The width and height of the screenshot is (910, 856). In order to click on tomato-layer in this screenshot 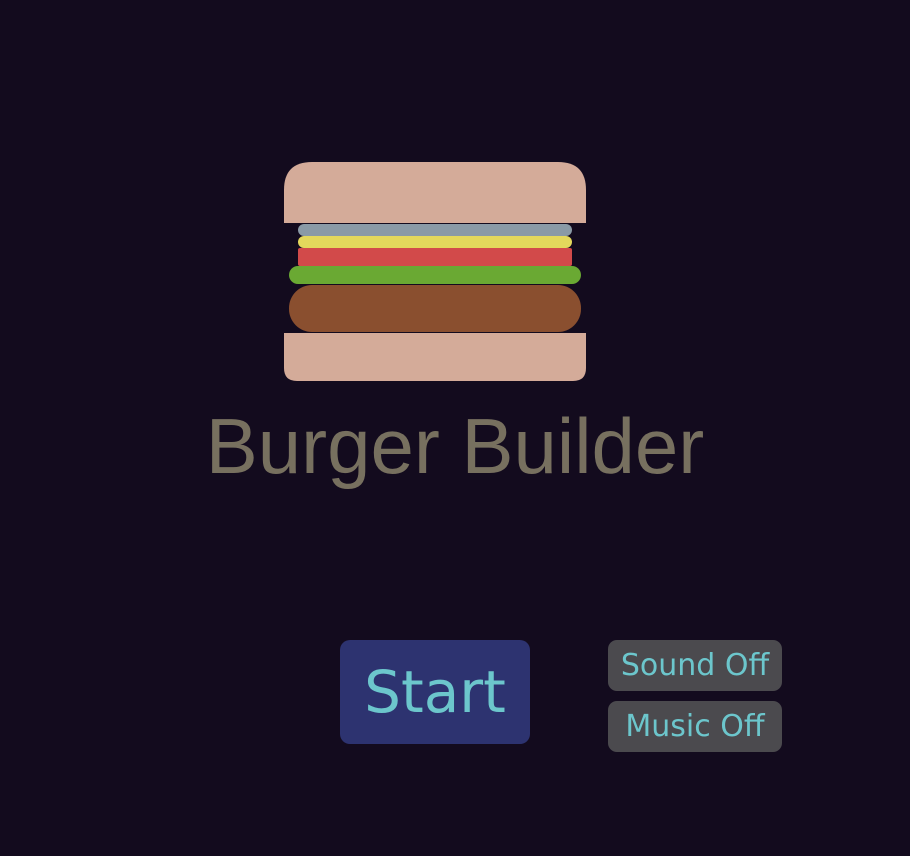, I will do `click(435, 257)`.